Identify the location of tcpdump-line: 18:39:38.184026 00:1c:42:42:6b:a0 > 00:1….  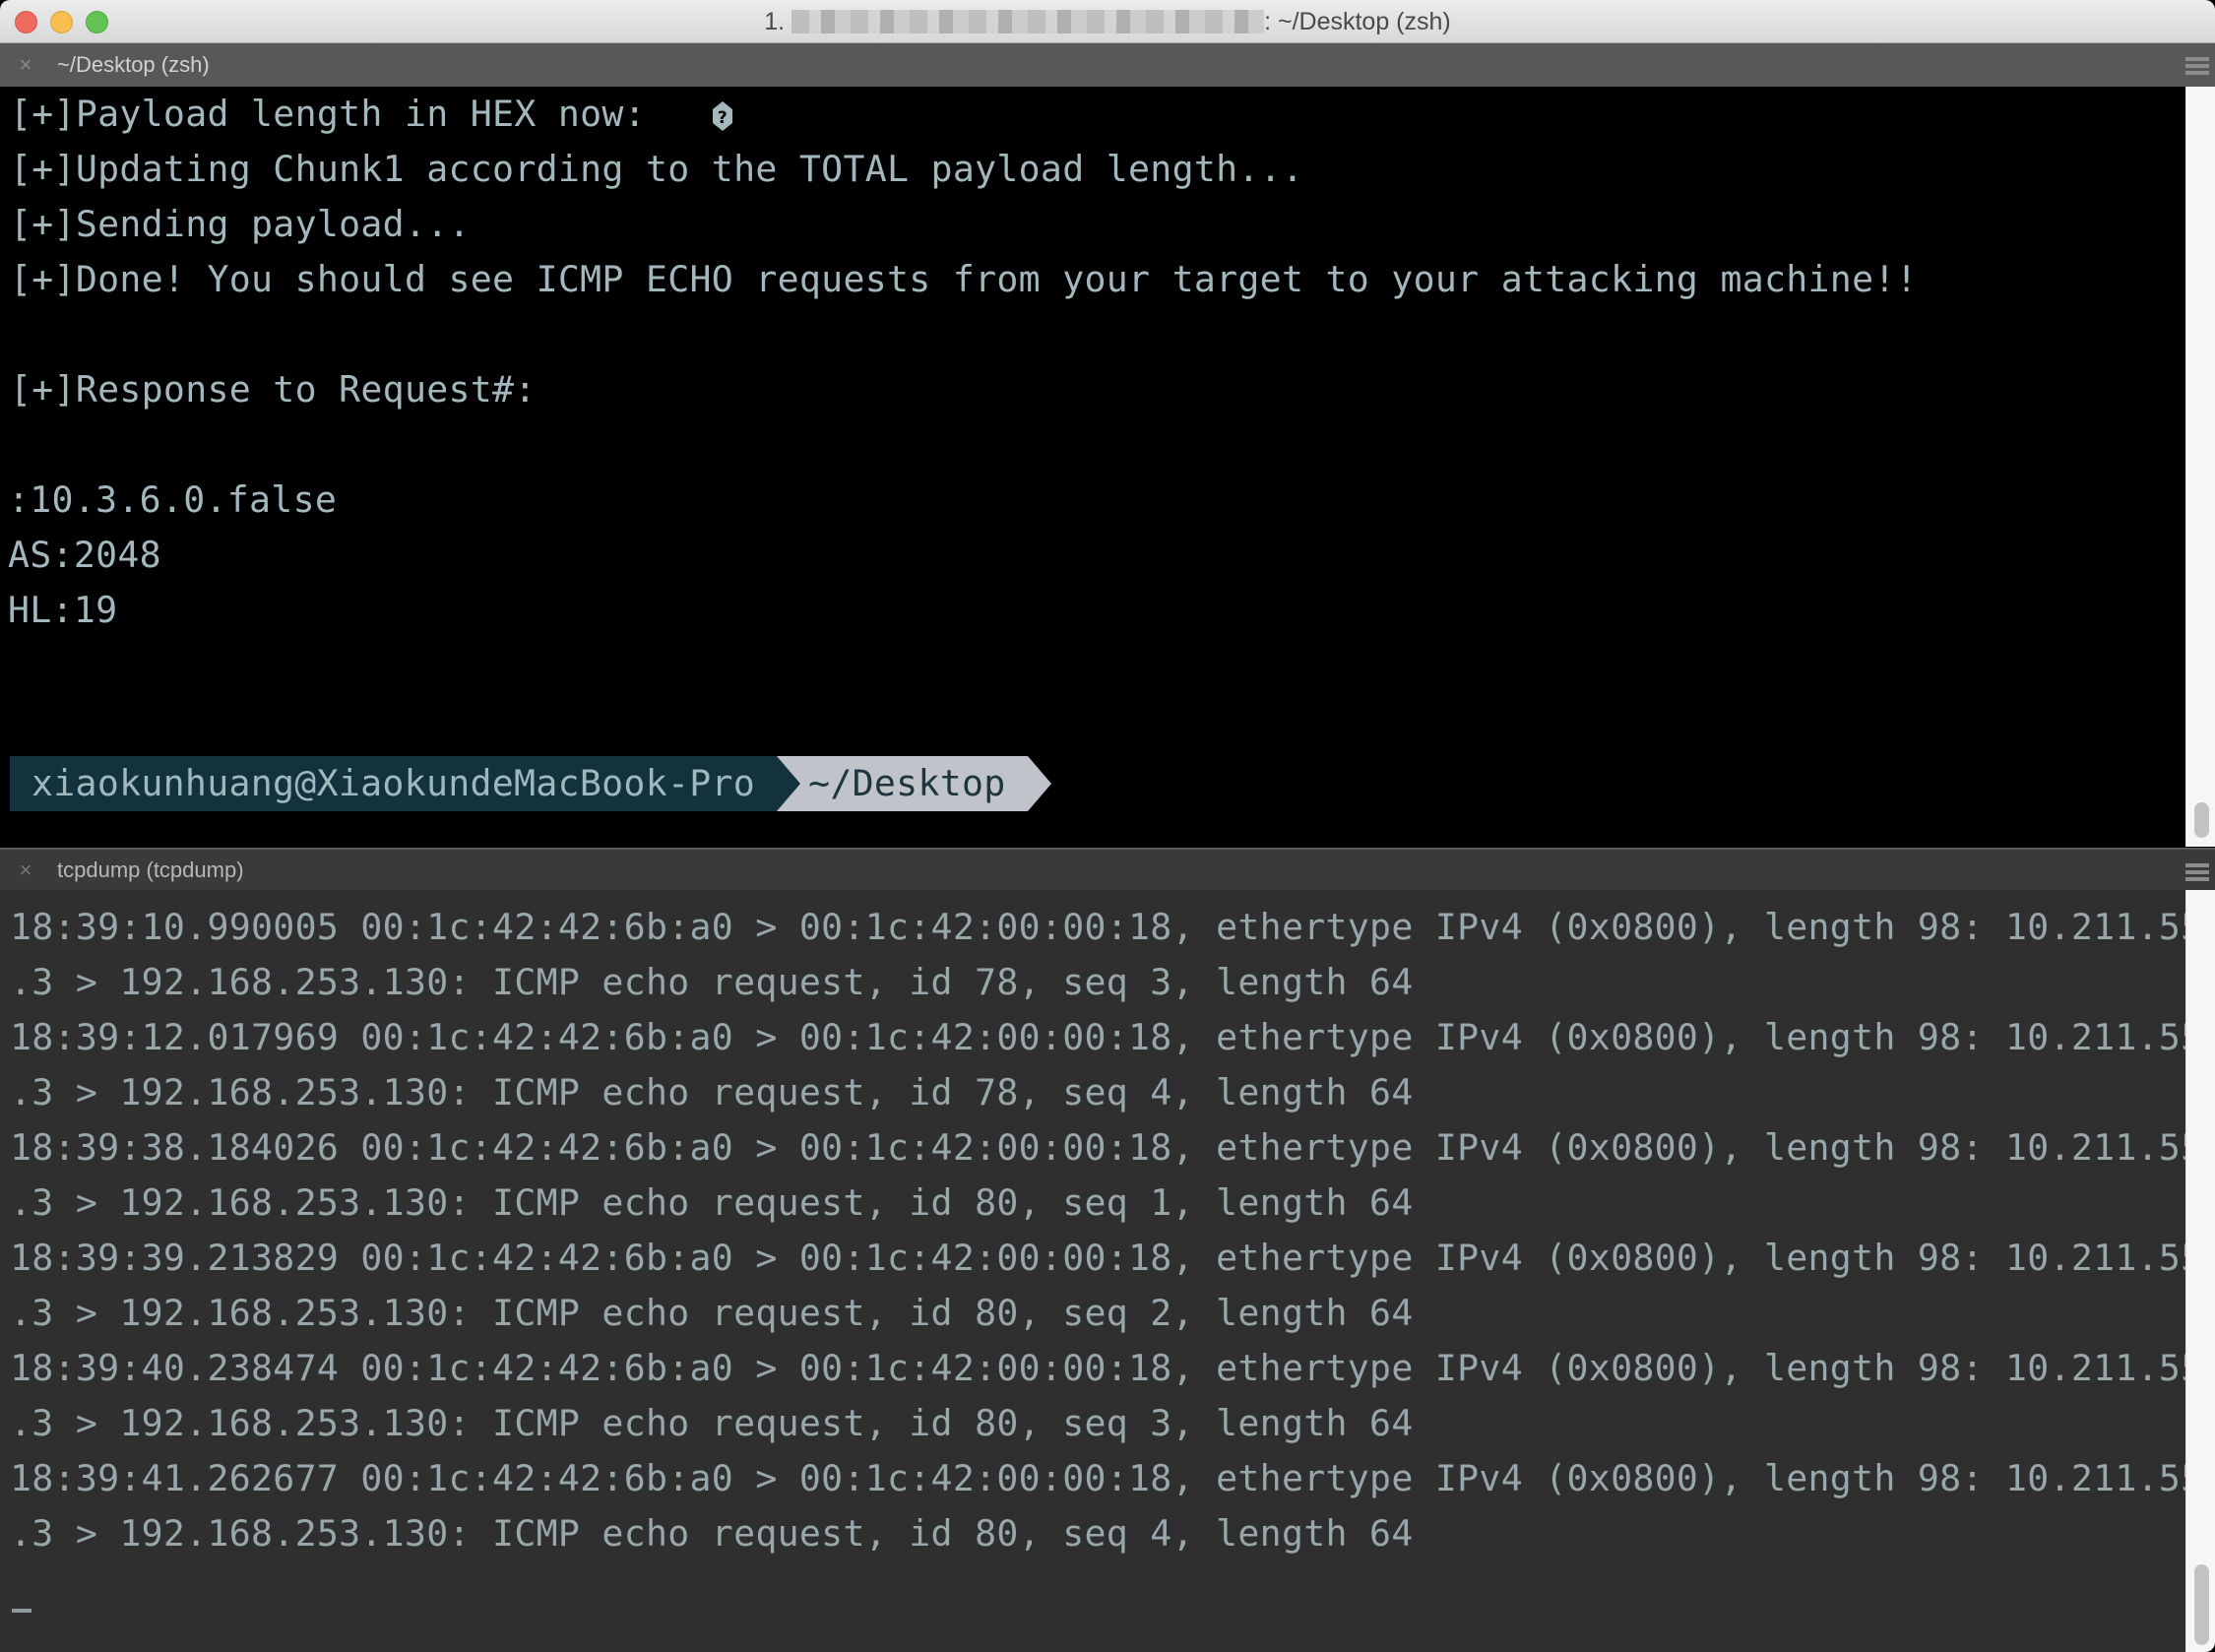
(1097, 1148).